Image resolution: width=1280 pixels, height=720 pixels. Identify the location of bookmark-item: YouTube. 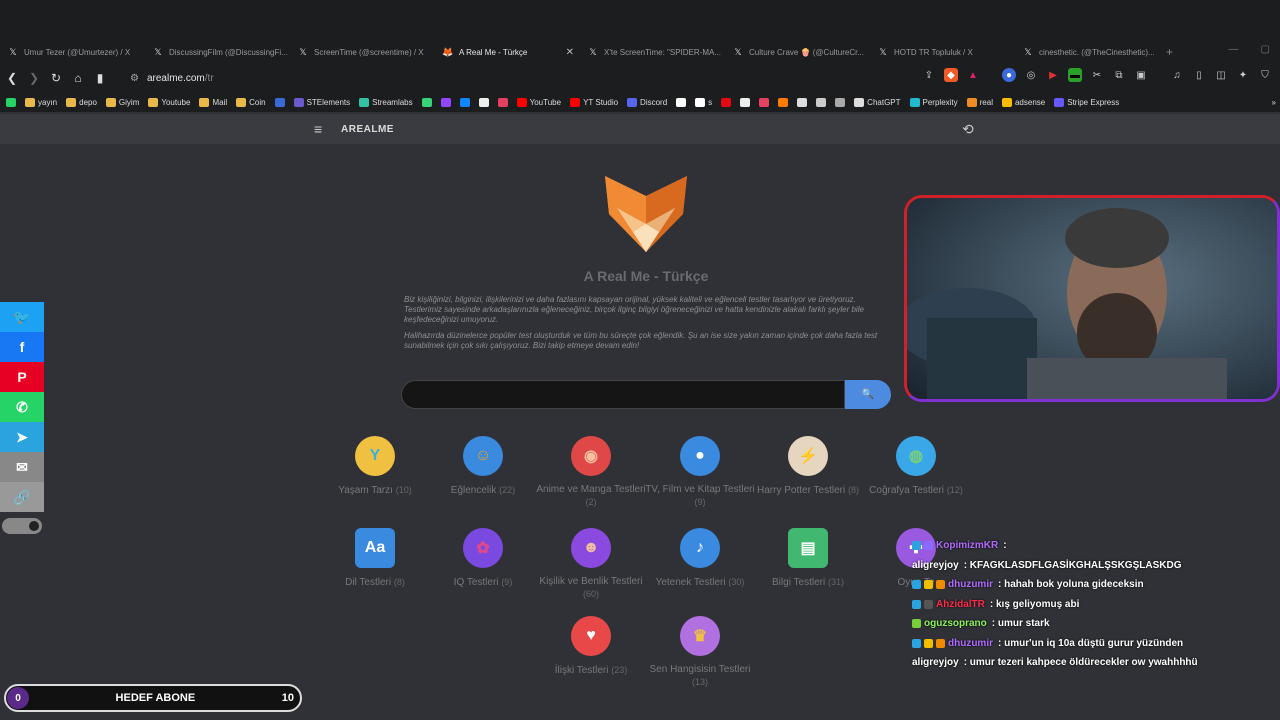
(538, 102).